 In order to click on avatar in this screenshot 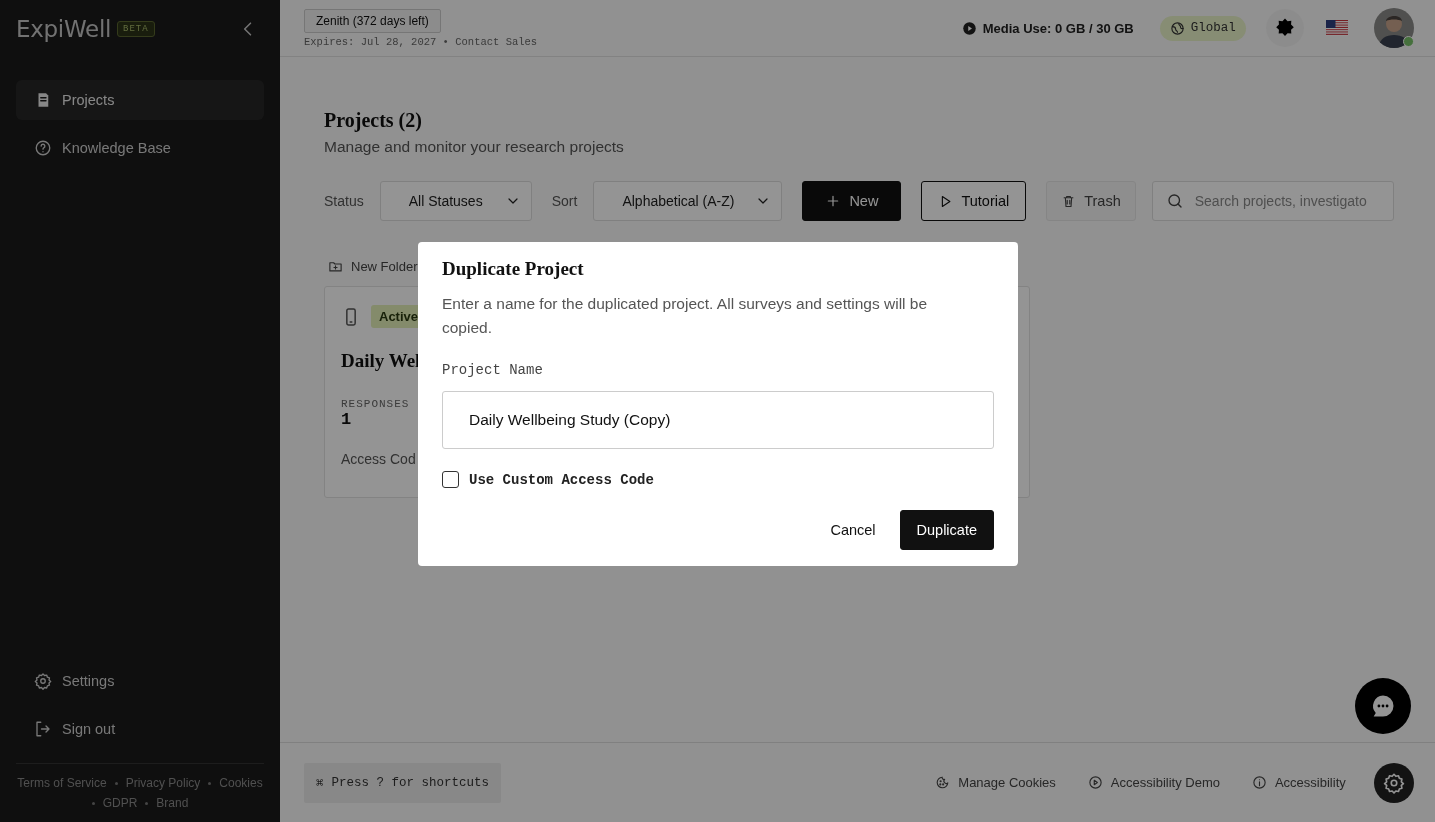, I will do `click(1393, 28)`.